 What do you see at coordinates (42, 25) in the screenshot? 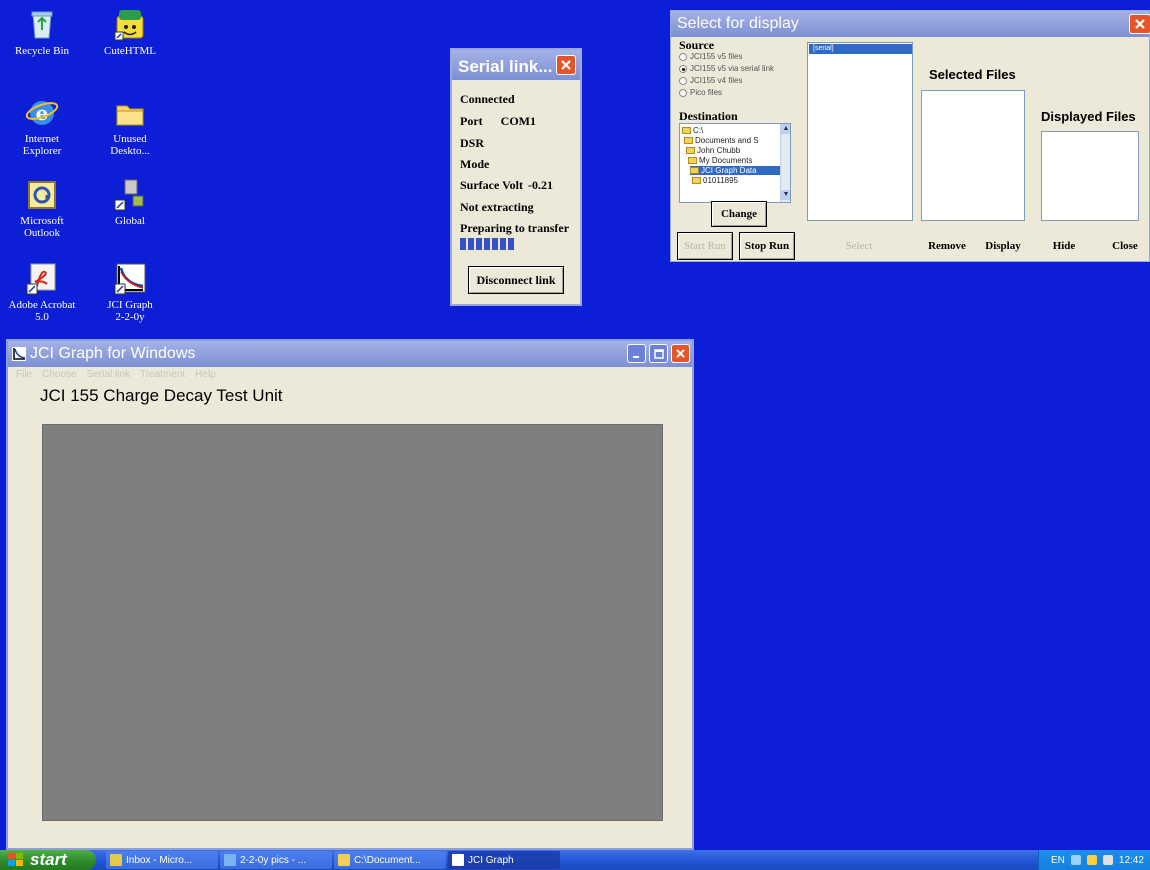
I see `recycle-bin-icon` at bounding box center [42, 25].